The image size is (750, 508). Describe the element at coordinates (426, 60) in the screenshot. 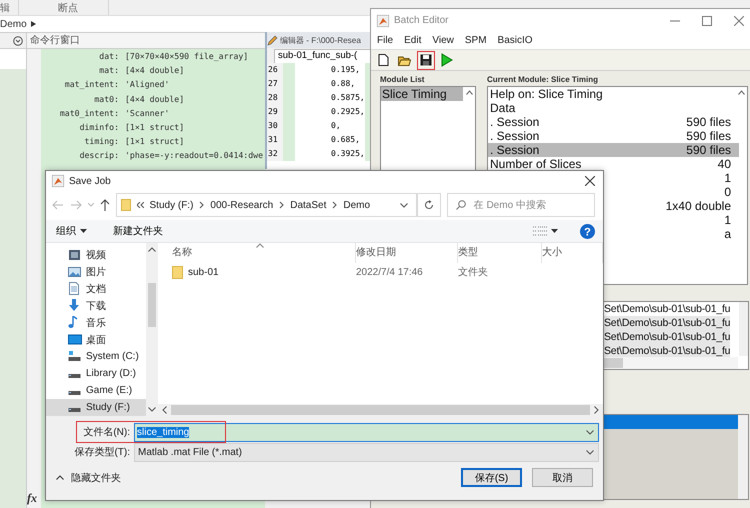

I see `toolbar-button` at that location.